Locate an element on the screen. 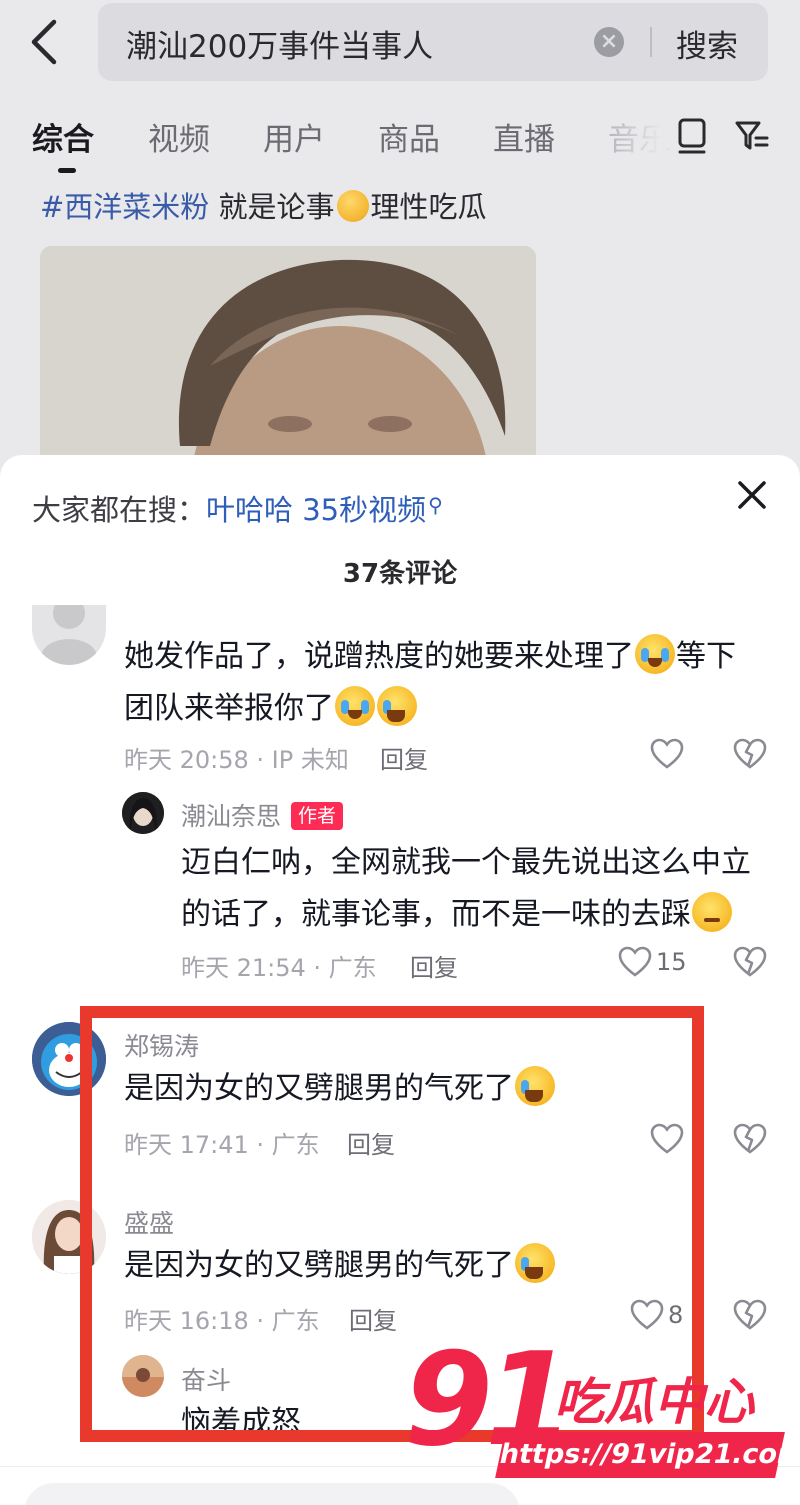 The width and height of the screenshot is (800, 1505). tab-video: 视频 is located at coordinates (179, 136).